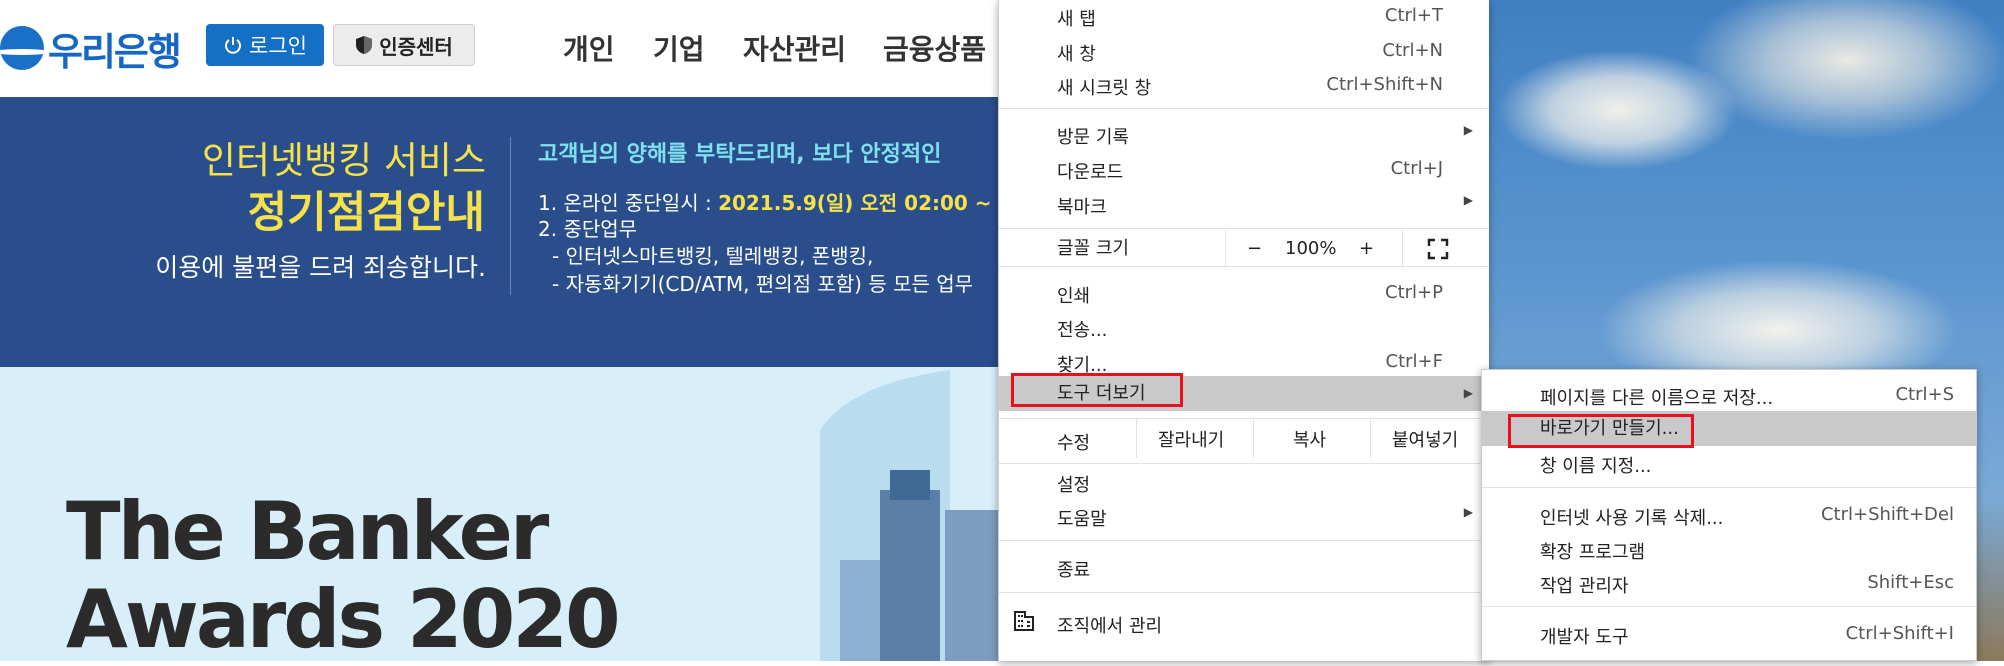 This screenshot has height=666, width=2004. I want to click on menu-managed-label: 조직에서 관리, so click(1110, 626).